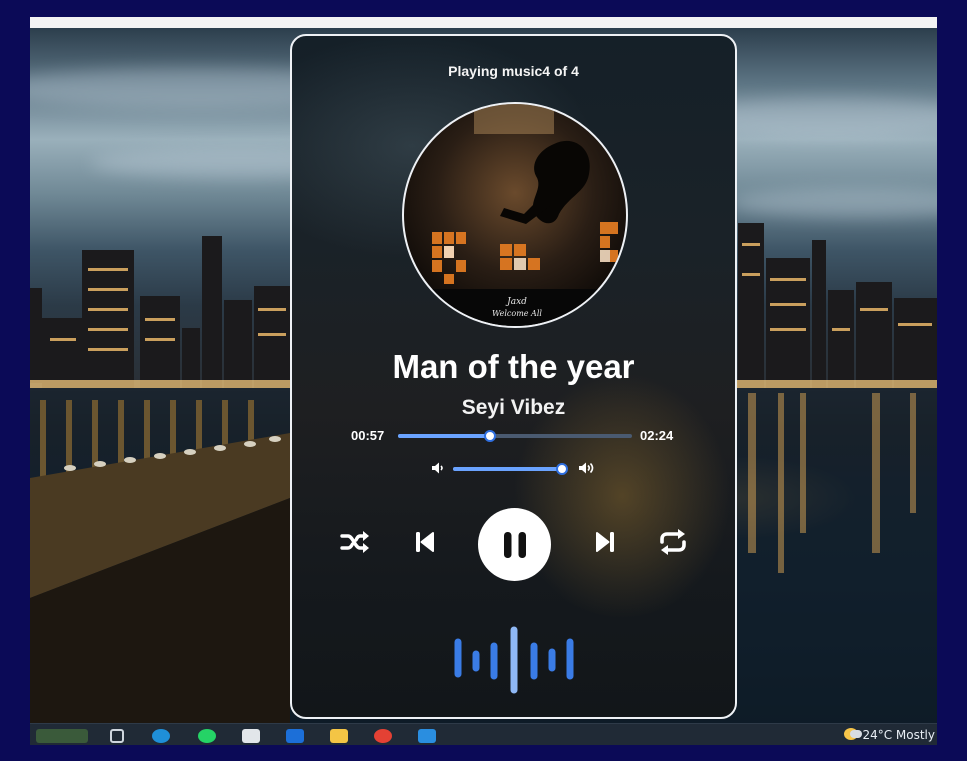 This screenshot has width=967, height=761. What do you see at coordinates (515, 436) in the screenshot?
I see `progress-slider` at bounding box center [515, 436].